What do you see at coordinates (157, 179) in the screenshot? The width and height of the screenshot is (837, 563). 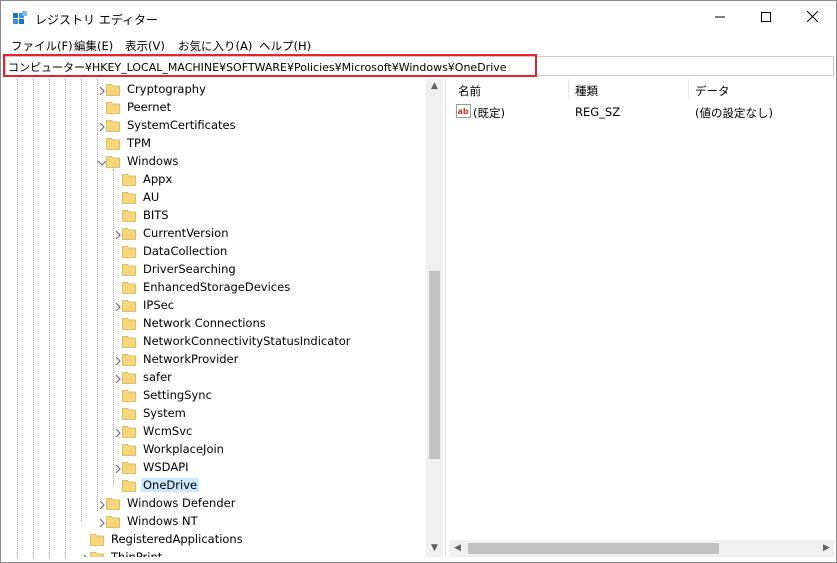 I see `tree-node-label: Appx` at bounding box center [157, 179].